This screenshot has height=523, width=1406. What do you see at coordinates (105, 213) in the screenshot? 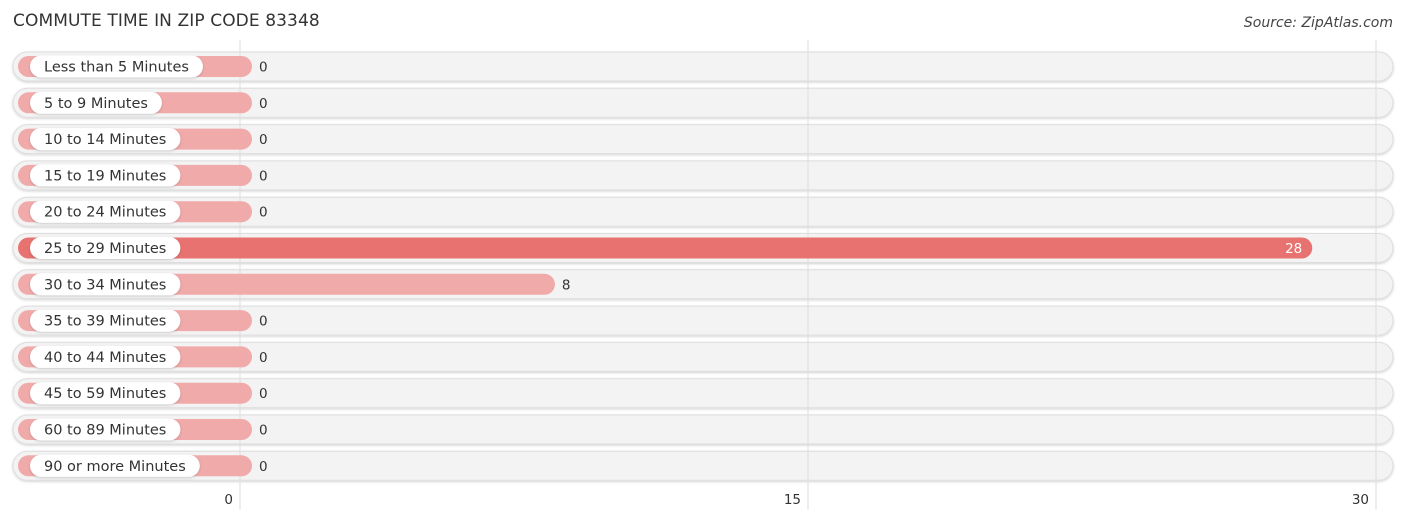
I see `category-label: 20 to 24 Minutes` at bounding box center [105, 213].